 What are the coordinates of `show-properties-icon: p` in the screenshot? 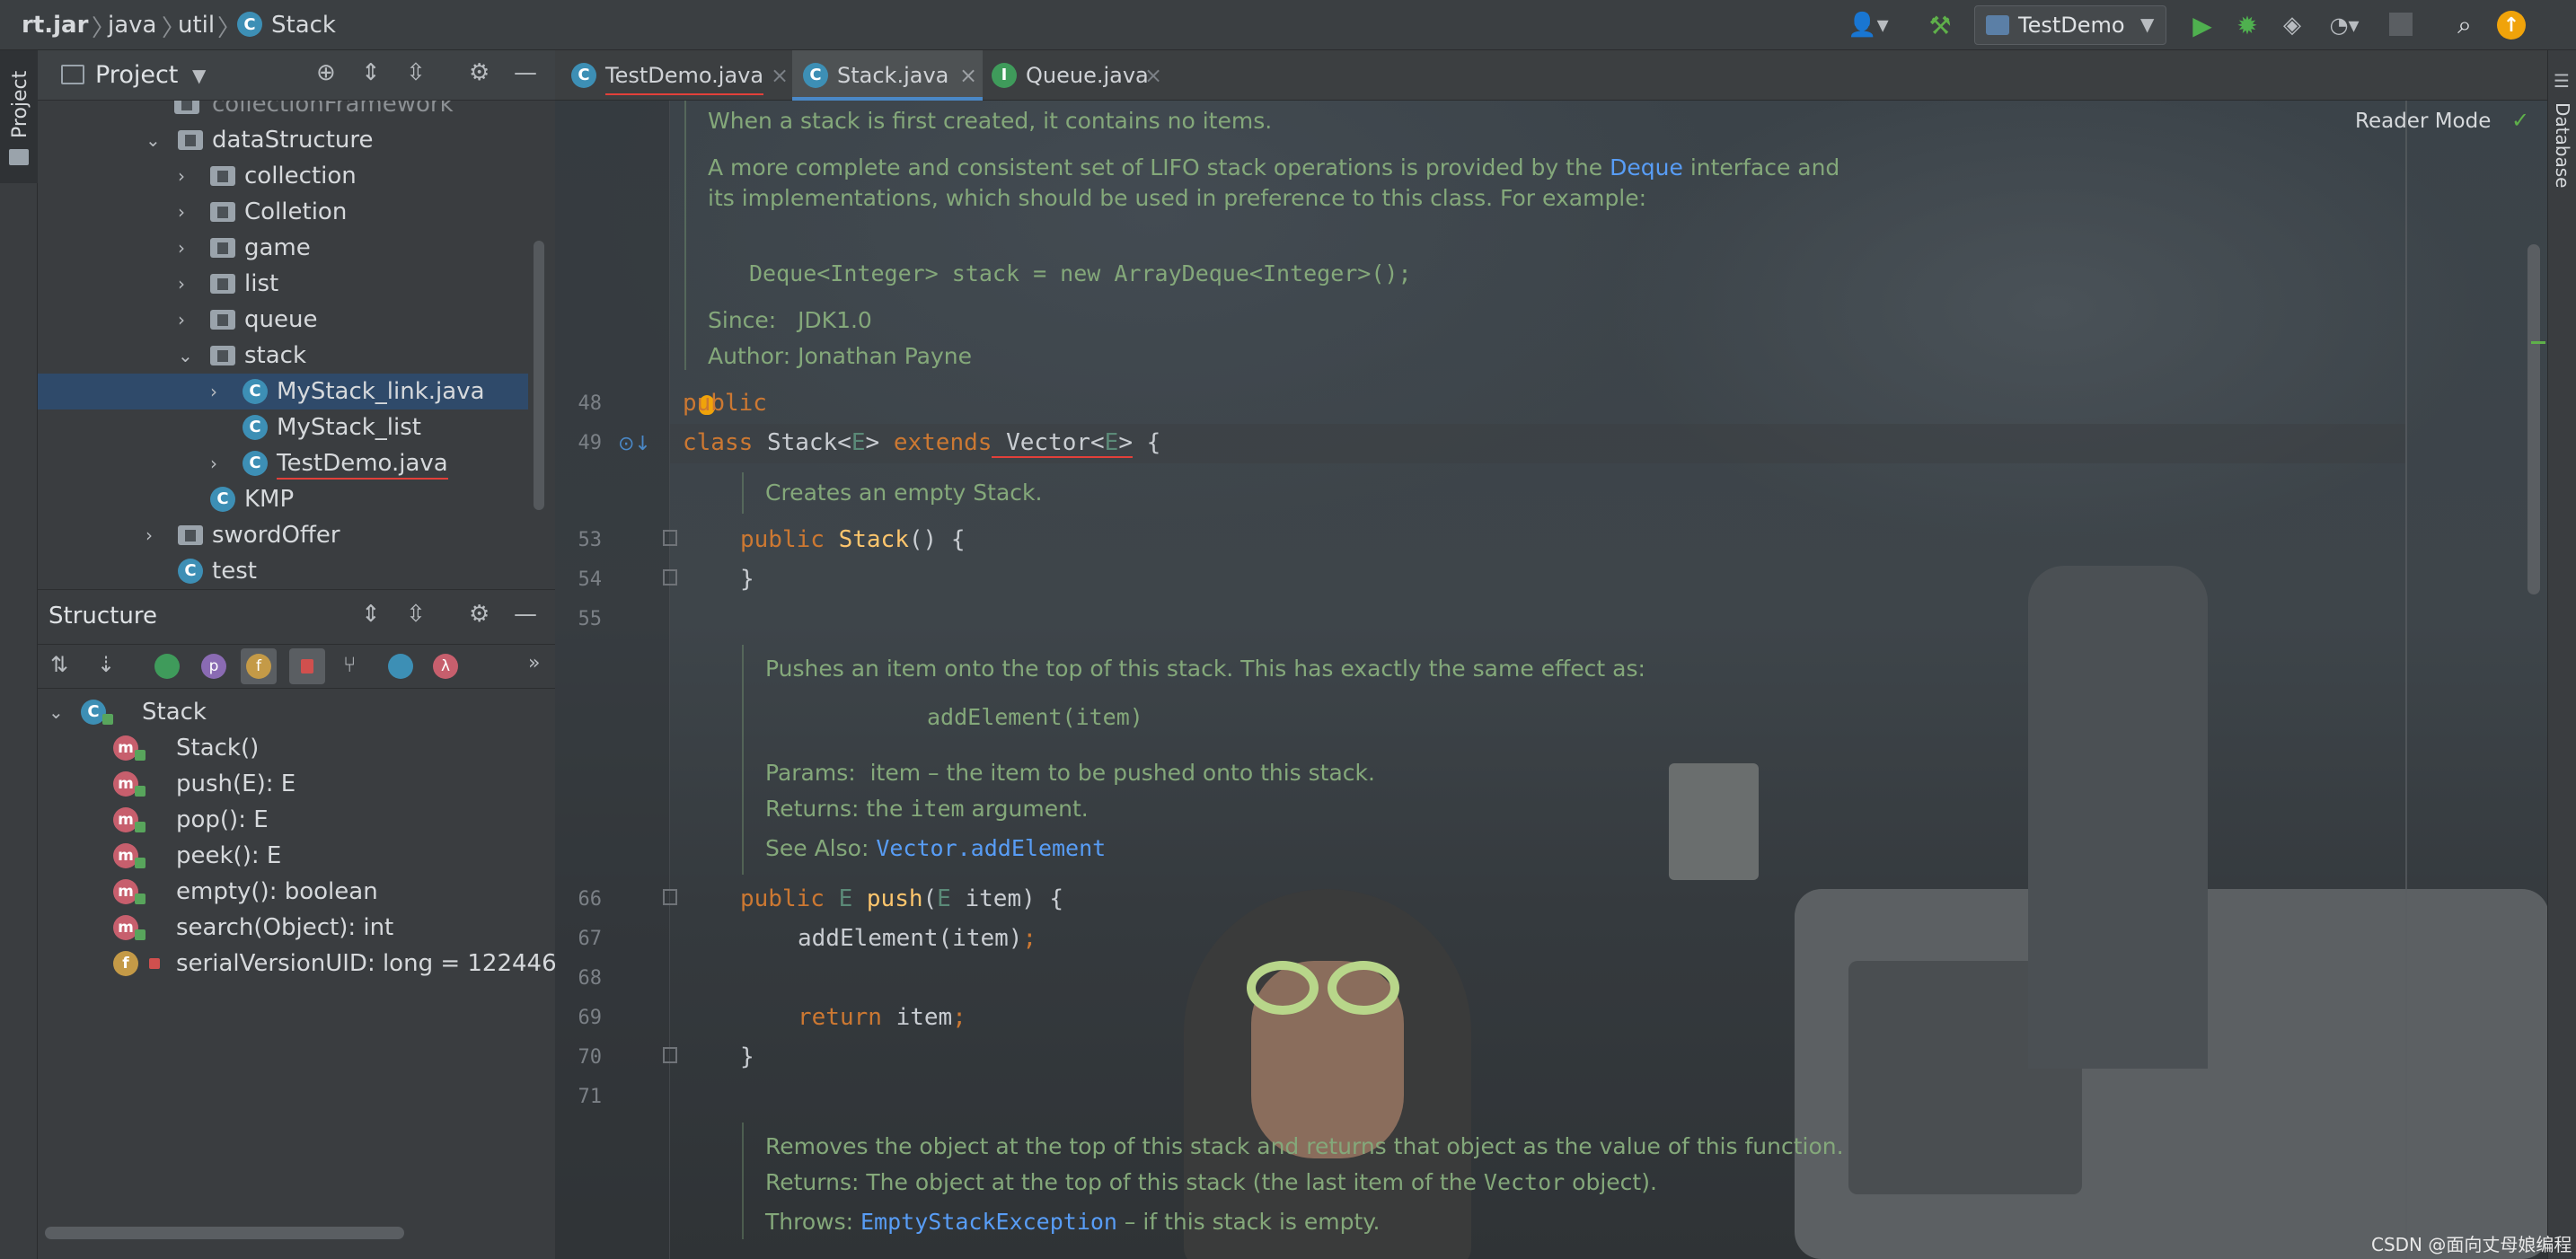 It's located at (213, 666).